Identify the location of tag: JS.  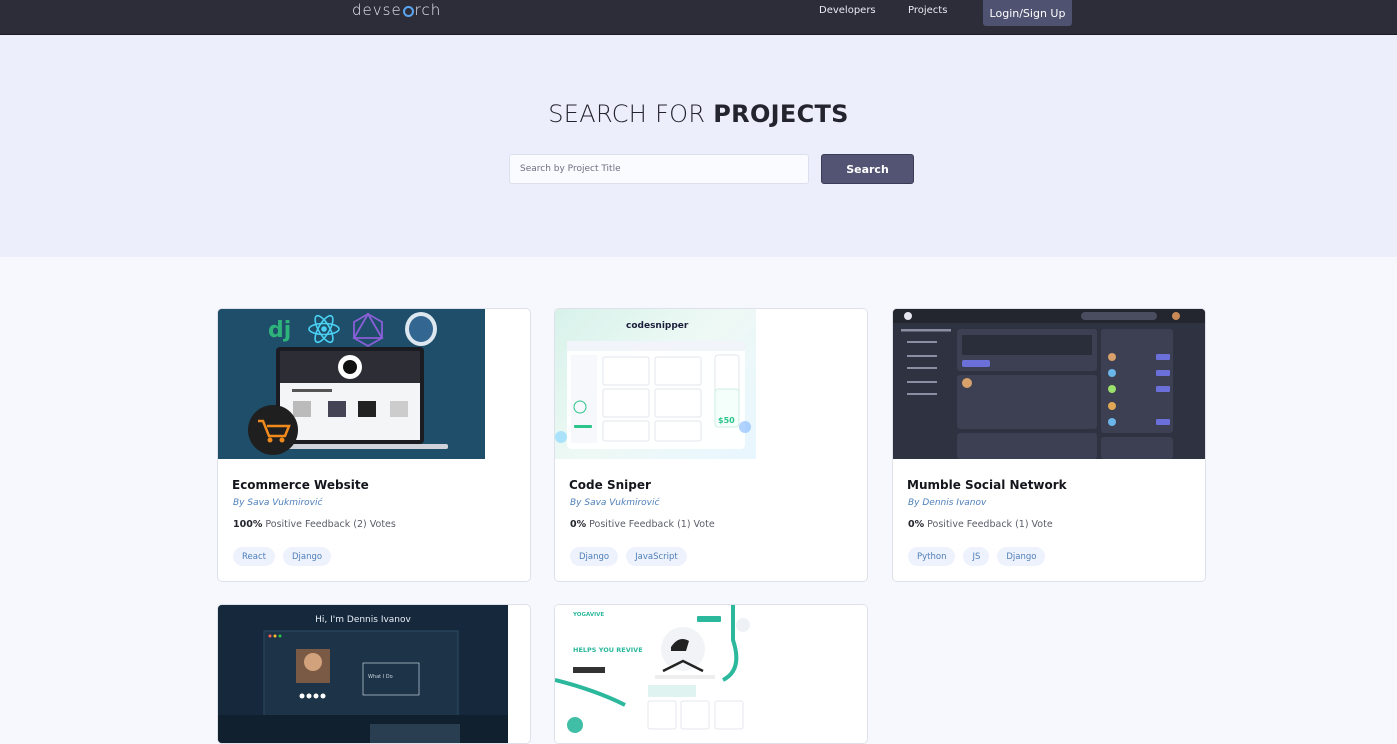
(976, 556).